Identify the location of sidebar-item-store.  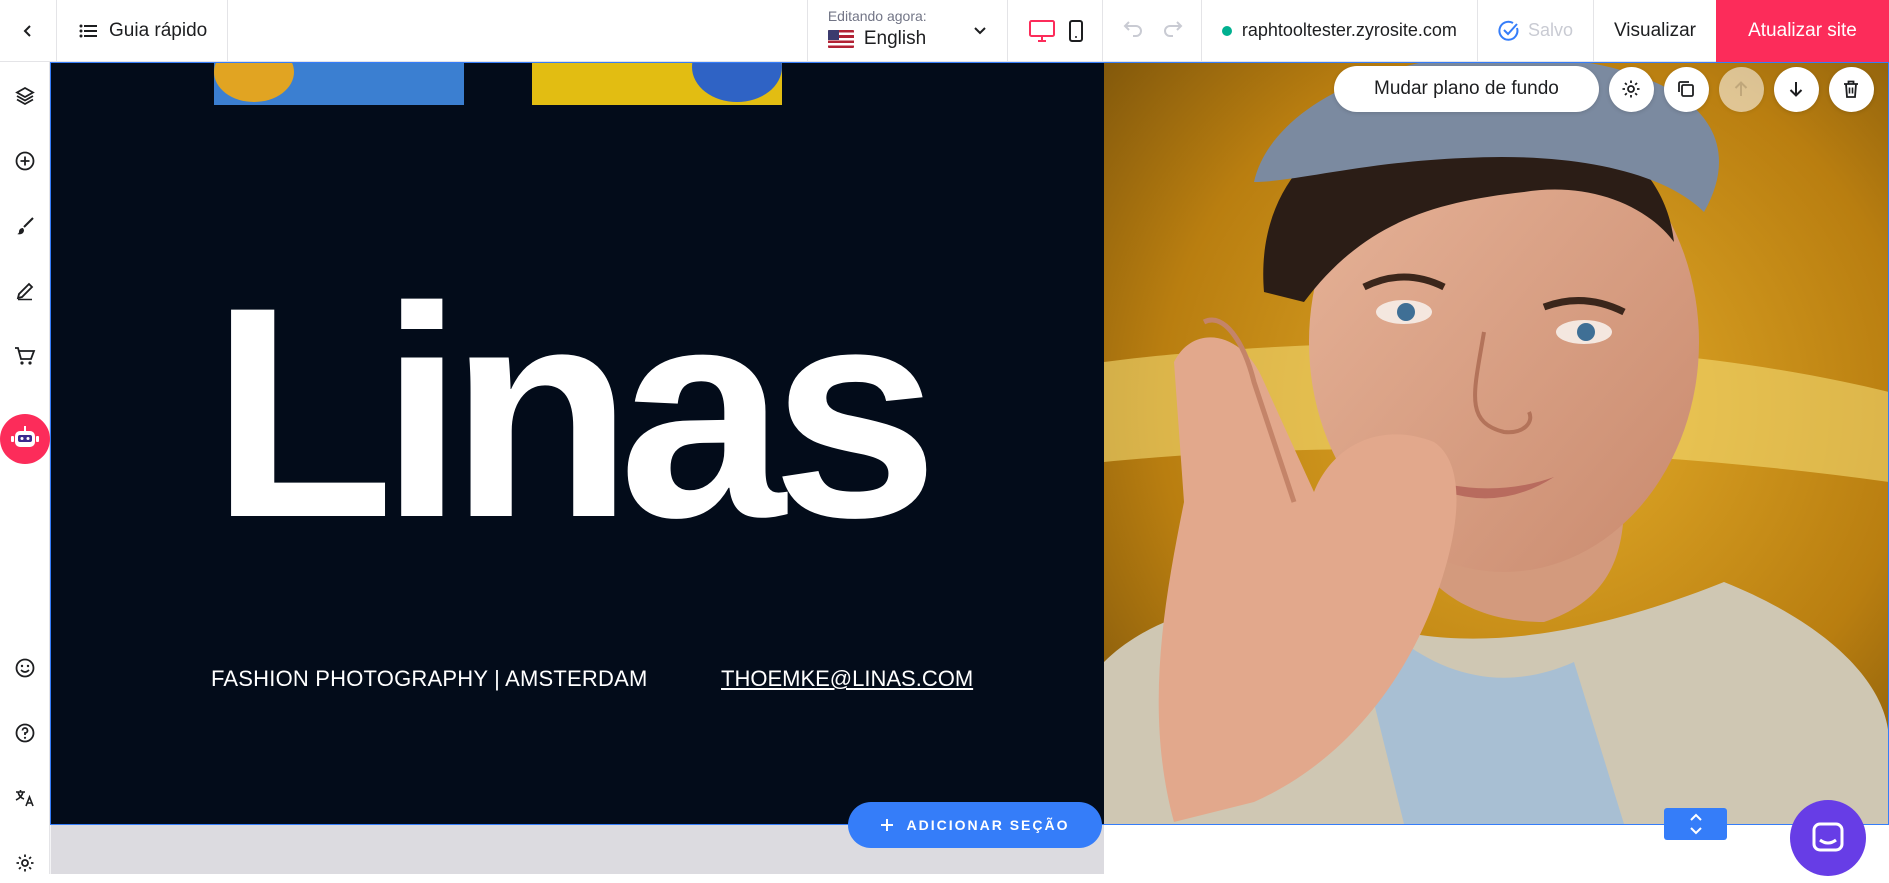
(25, 356).